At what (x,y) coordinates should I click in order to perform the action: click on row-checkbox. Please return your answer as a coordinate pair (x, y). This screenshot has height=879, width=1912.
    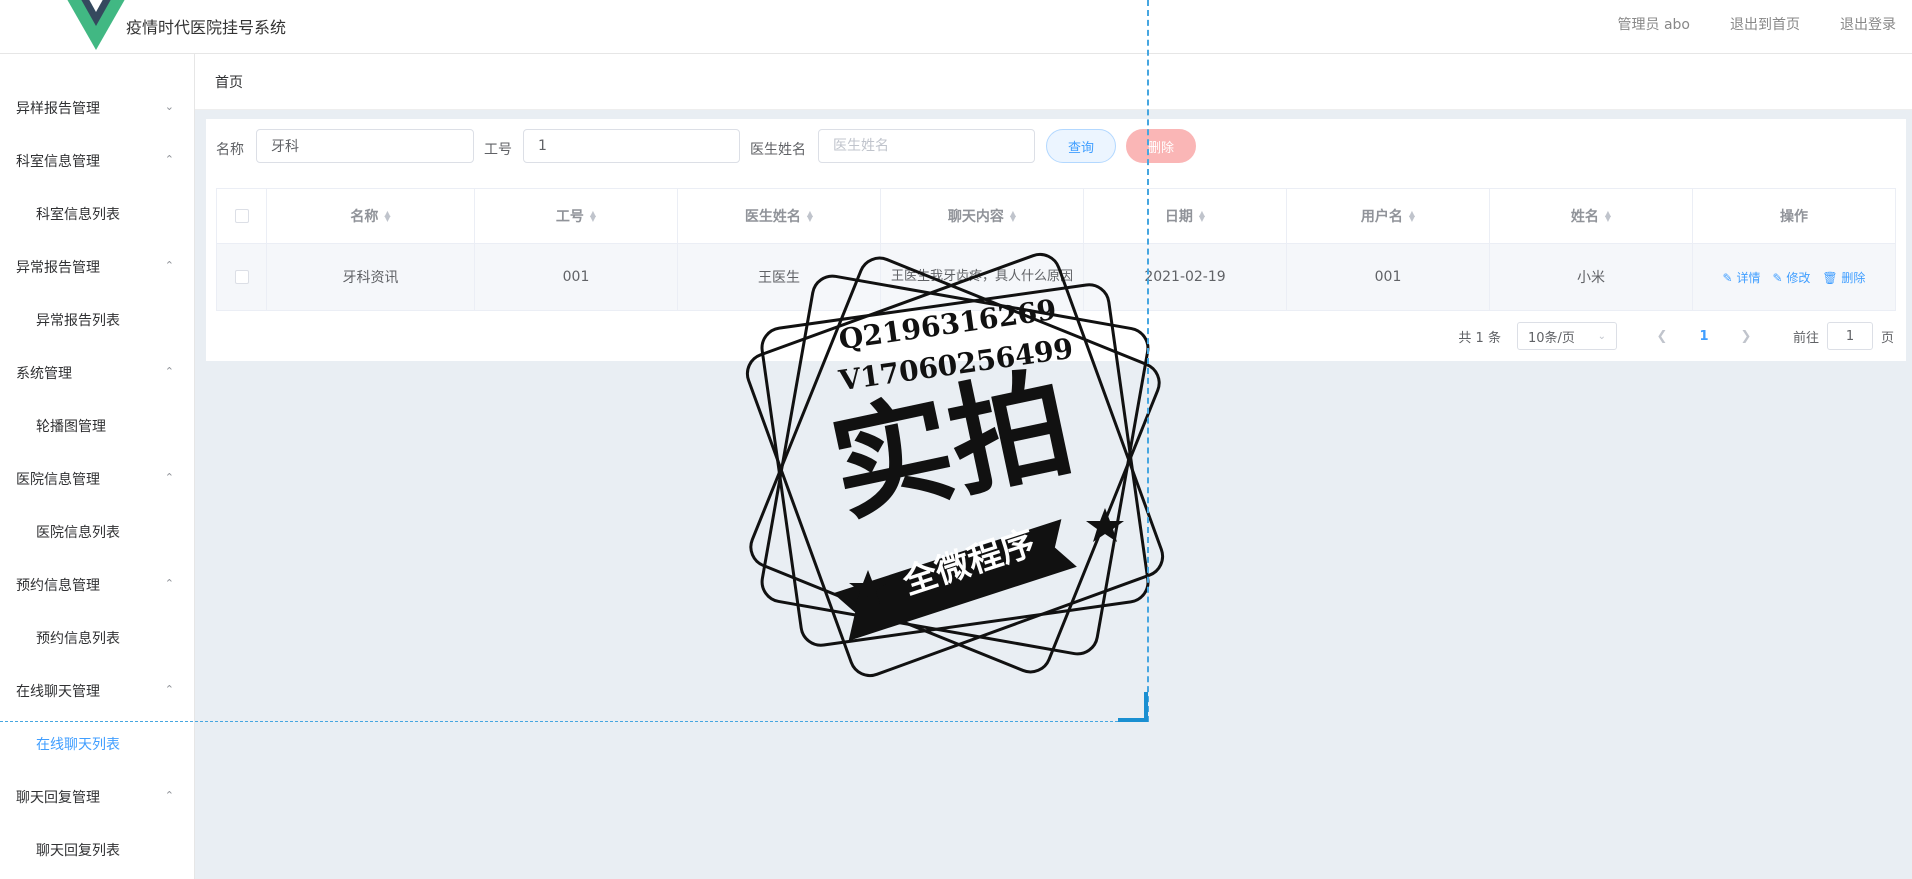
    Looking at the image, I should click on (241, 277).